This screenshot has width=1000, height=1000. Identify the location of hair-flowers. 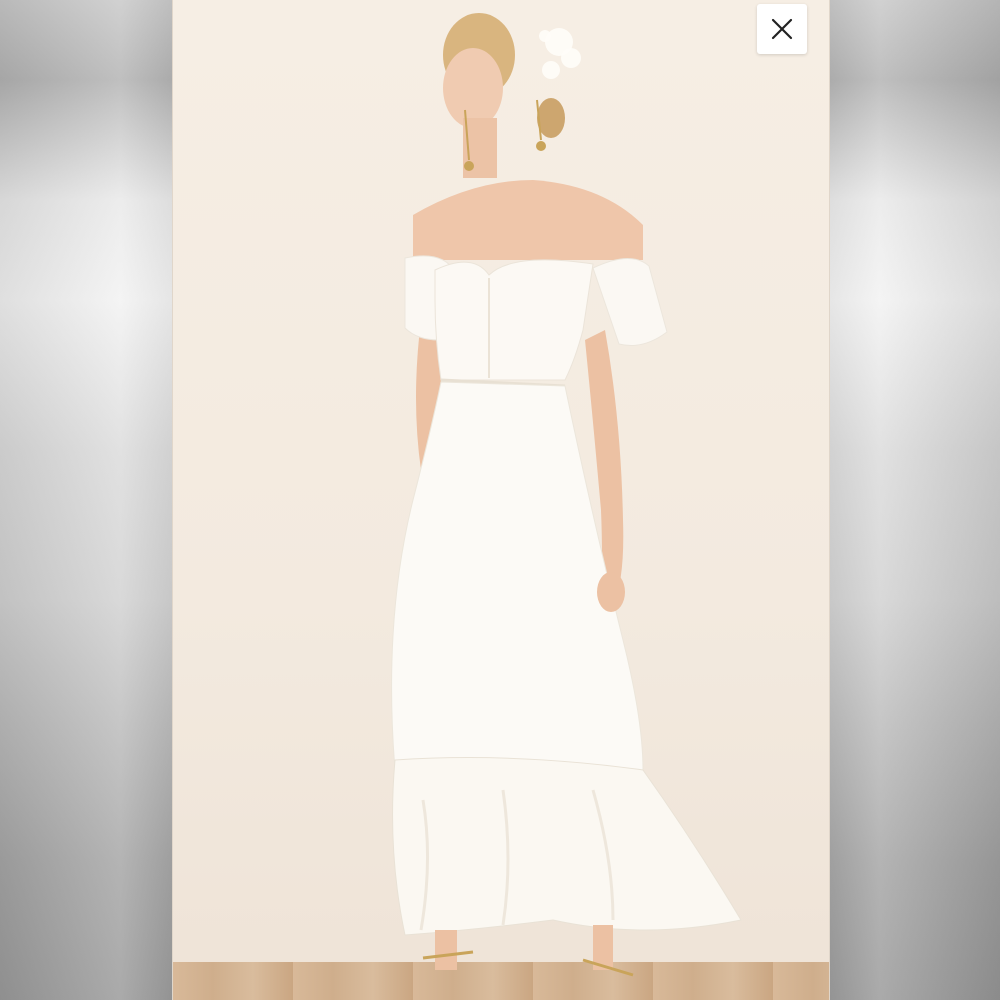
(560, 53).